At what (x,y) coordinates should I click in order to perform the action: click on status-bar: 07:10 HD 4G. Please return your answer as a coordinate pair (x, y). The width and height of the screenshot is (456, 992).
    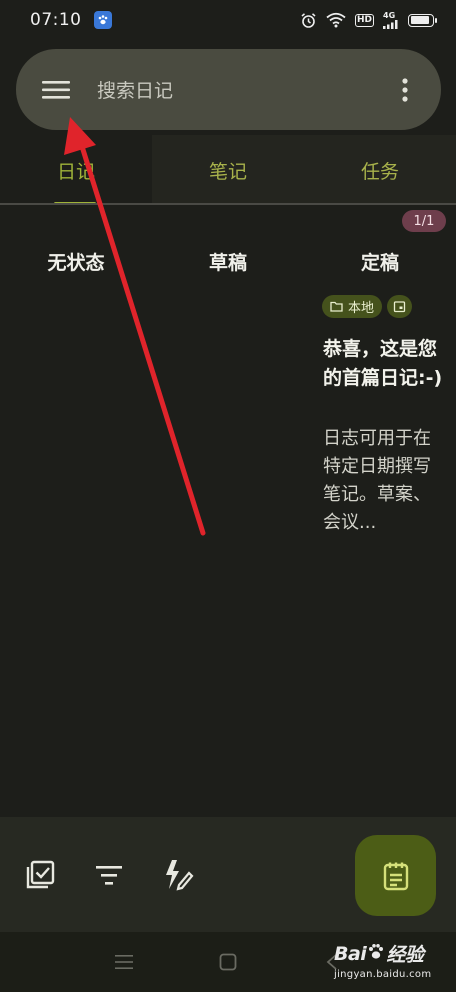
    Looking at the image, I should click on (228, 20).